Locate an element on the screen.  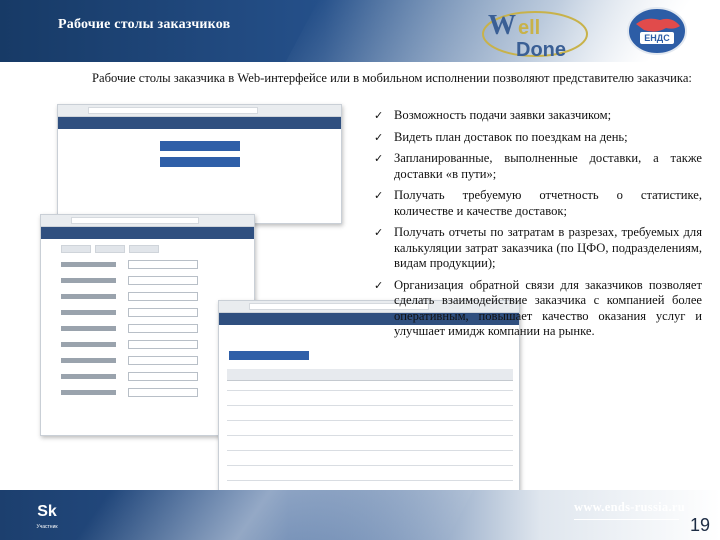
header-band: Рабочие столы заказчиков is located at coordinates (360, 31).